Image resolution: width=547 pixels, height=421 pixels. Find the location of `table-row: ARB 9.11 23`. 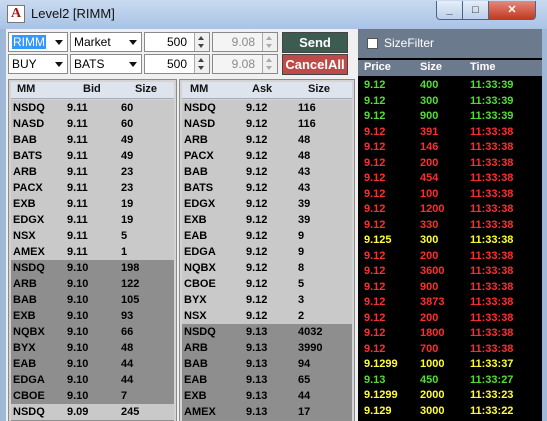

table-row: ARB 9.11 23 is located at coordinates (92, 172).